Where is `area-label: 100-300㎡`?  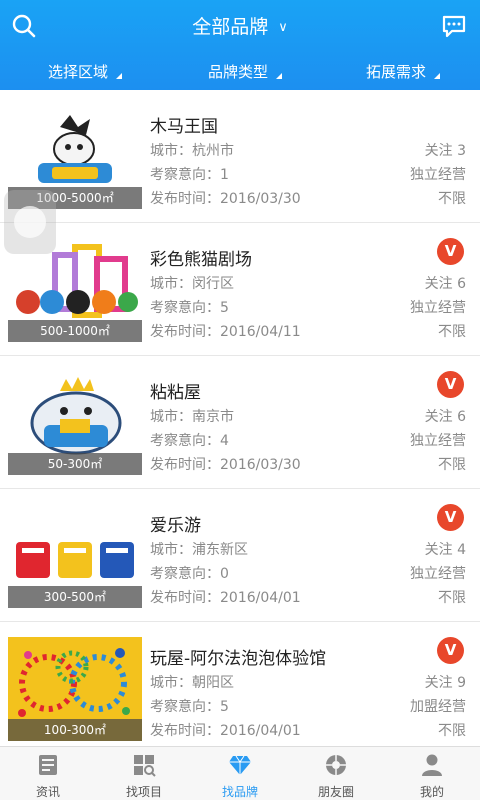
area-label: 100-300㎡ is located at coordinates (75, 730).